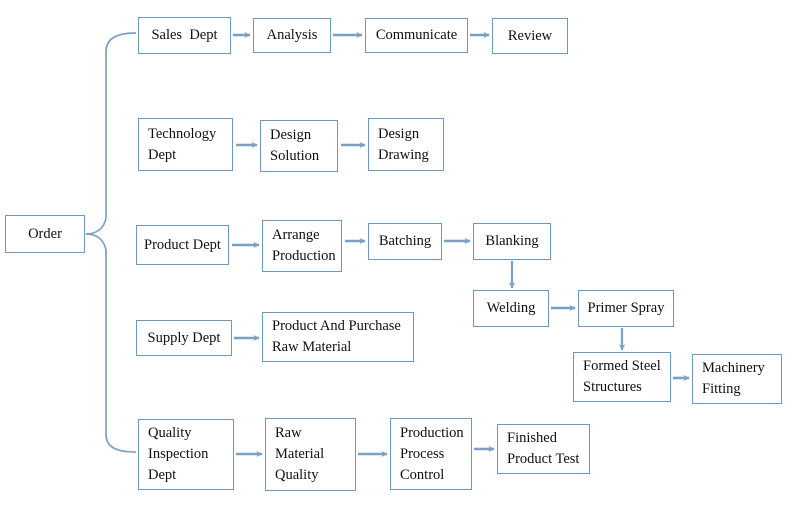  What do you see at coordinates (295, 145) in the screenshot?
I see `node-label: Design Solution` at bounding box center [295, 145].